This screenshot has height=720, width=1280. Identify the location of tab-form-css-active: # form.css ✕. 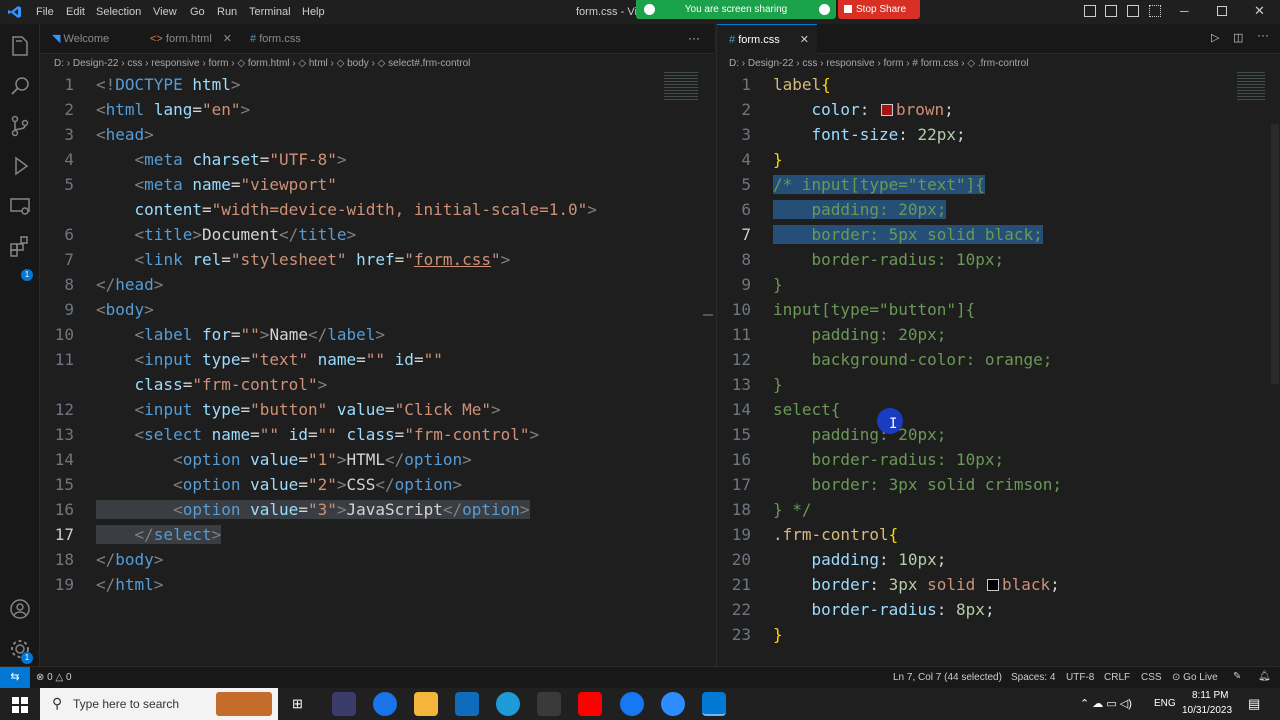
(767, 39).